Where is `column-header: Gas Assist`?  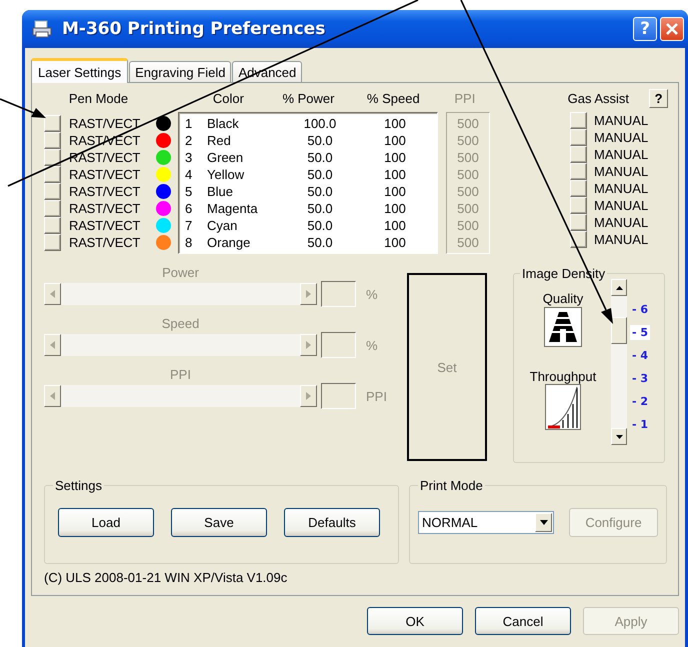
column-header: Gas Assist is located at coordinates (599, 98).